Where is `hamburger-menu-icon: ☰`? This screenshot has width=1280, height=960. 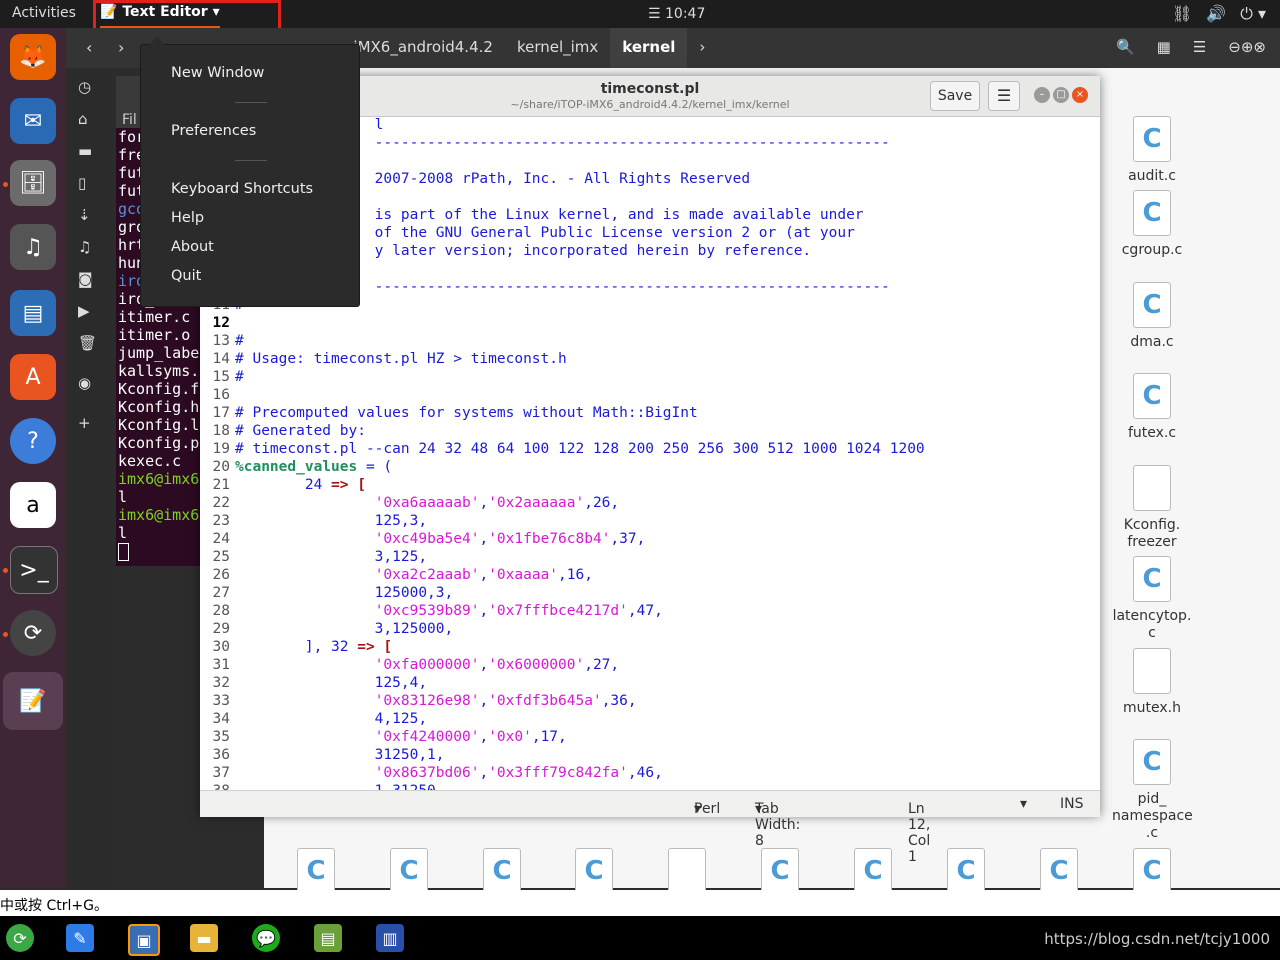 hamburger-menu-icon: ☰ is located at coordinates (1199, 47).